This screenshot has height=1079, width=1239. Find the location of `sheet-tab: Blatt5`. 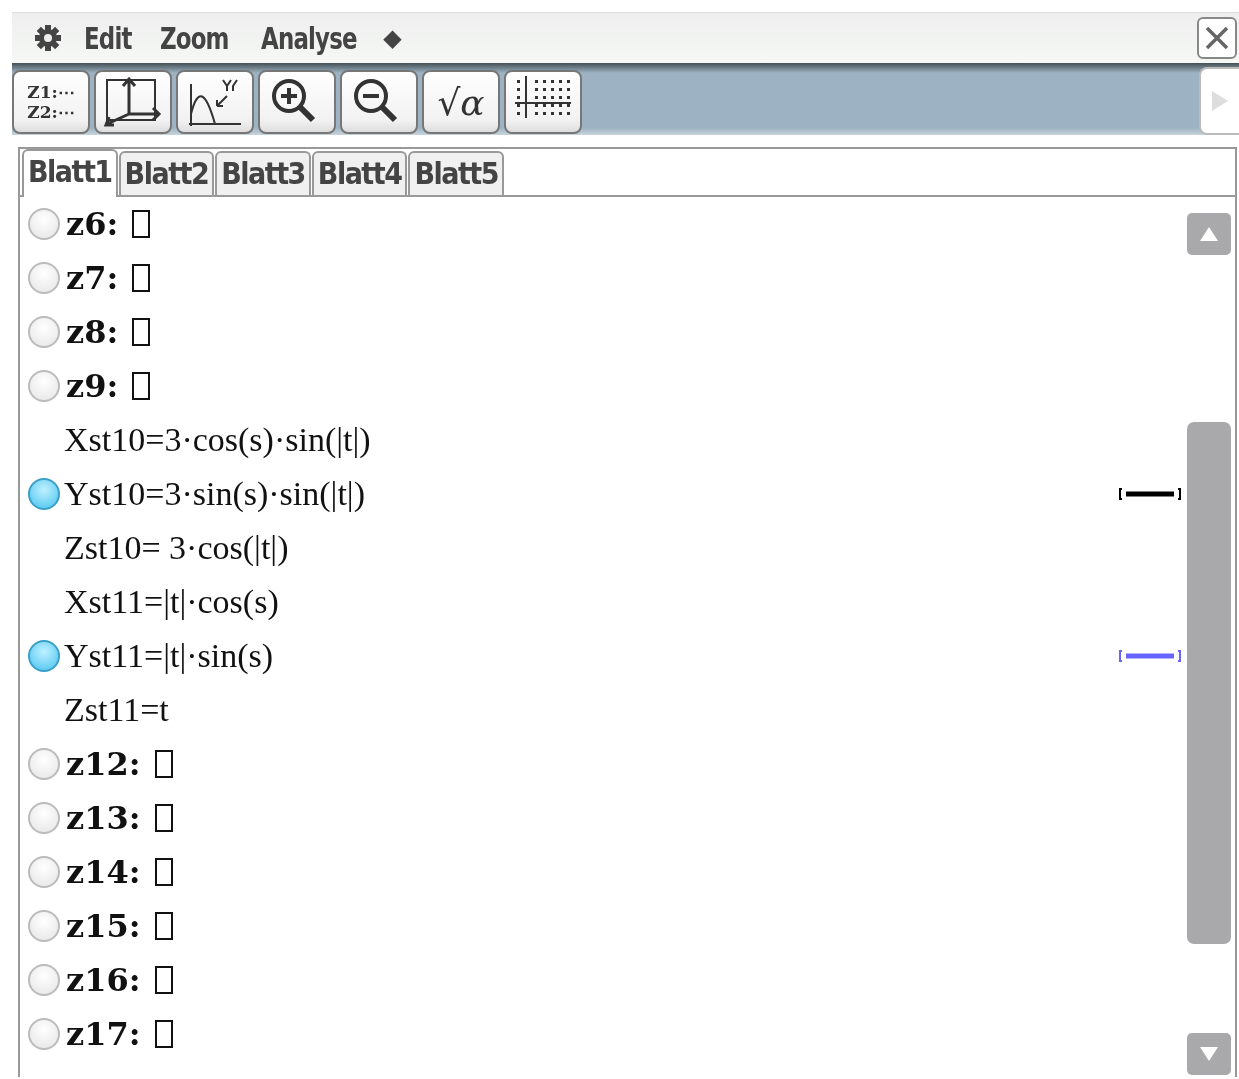

sheet-tab: Blatt5 is located at coordinates (456, 173).